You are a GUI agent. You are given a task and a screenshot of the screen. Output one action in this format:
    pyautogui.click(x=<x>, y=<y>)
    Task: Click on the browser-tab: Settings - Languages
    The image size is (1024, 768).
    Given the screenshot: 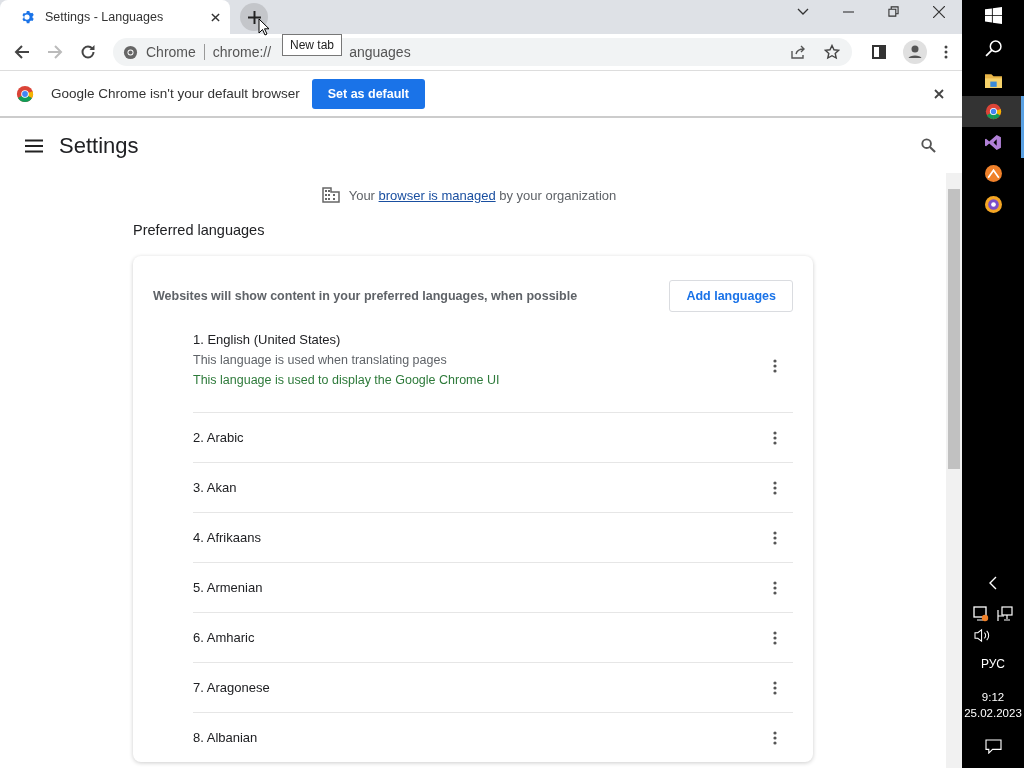 What is the action you would take?
    pyautogui.click(x=115, y=17)
    